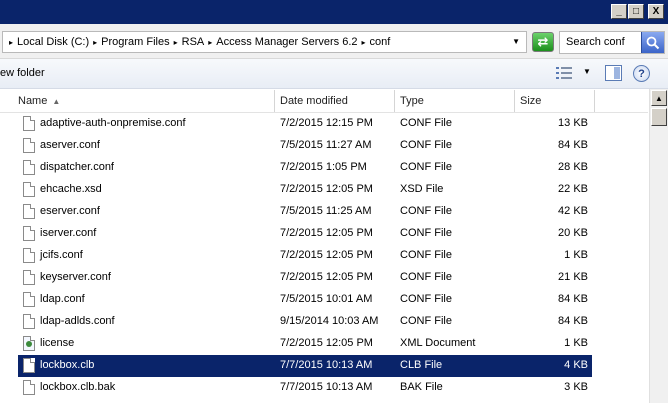 Image resolution: width=668 pixels, height=403 pixels. I want to click on scroll-up-button: ▲, so click(659, 98).